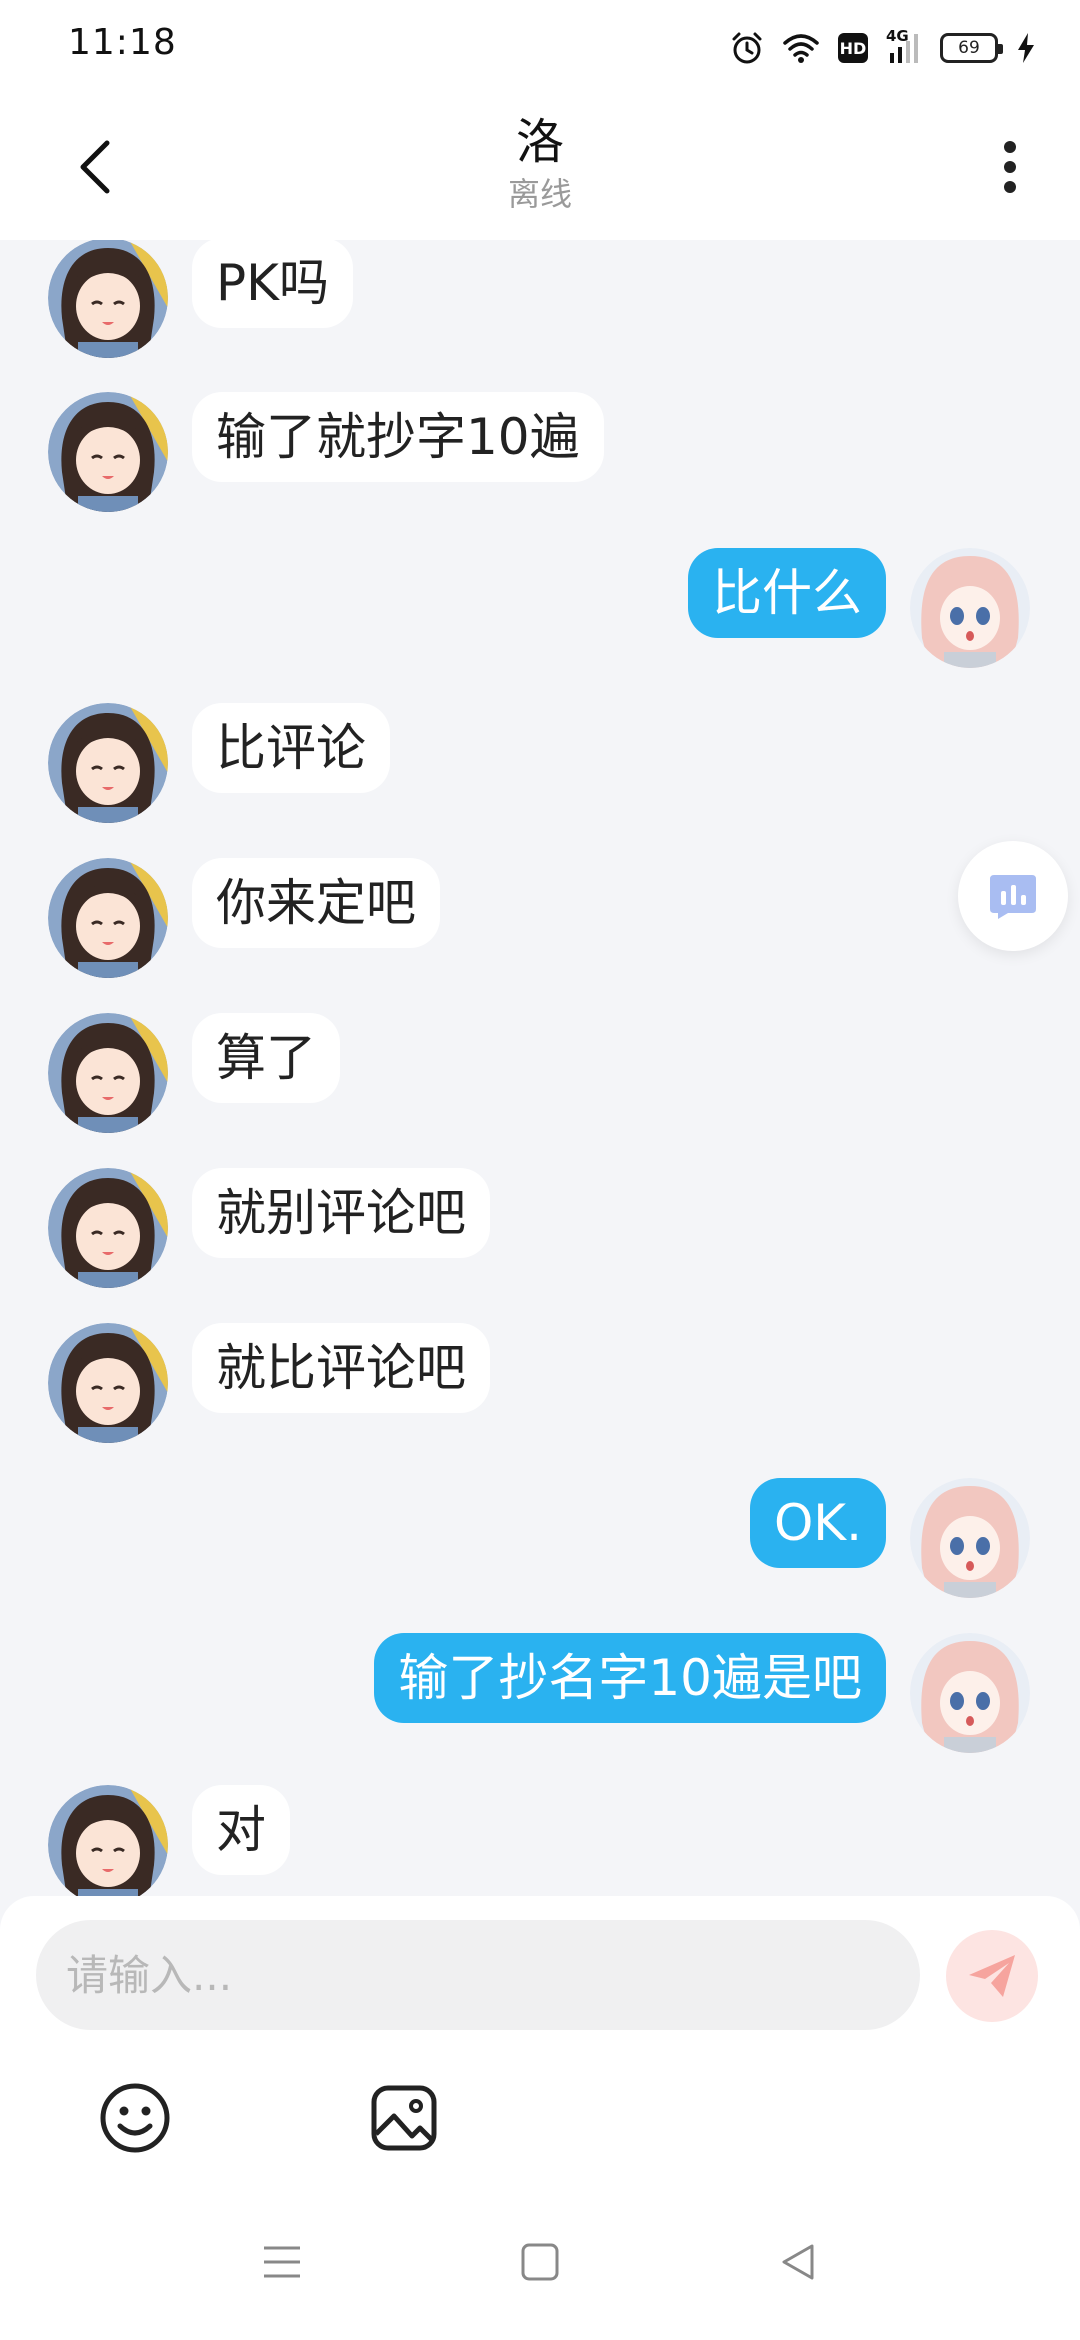  Describe the element at coordinates (291, 748) in the screenshot. I see `message-bubble: 比评论` at that location.